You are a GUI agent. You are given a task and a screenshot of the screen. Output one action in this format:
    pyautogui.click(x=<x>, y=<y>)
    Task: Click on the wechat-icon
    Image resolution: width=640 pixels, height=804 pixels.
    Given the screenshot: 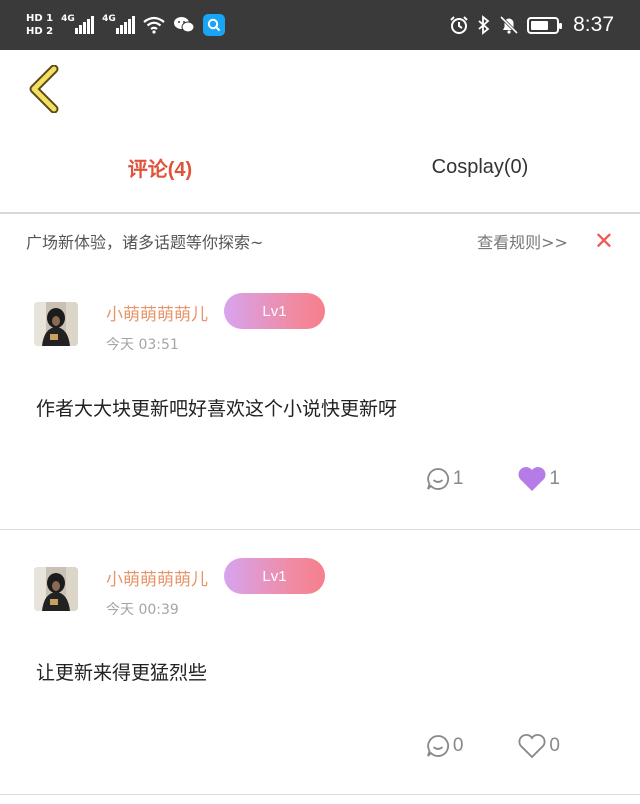 What is the action you would take?
    pyautogui.click(x=184, y=25)
    